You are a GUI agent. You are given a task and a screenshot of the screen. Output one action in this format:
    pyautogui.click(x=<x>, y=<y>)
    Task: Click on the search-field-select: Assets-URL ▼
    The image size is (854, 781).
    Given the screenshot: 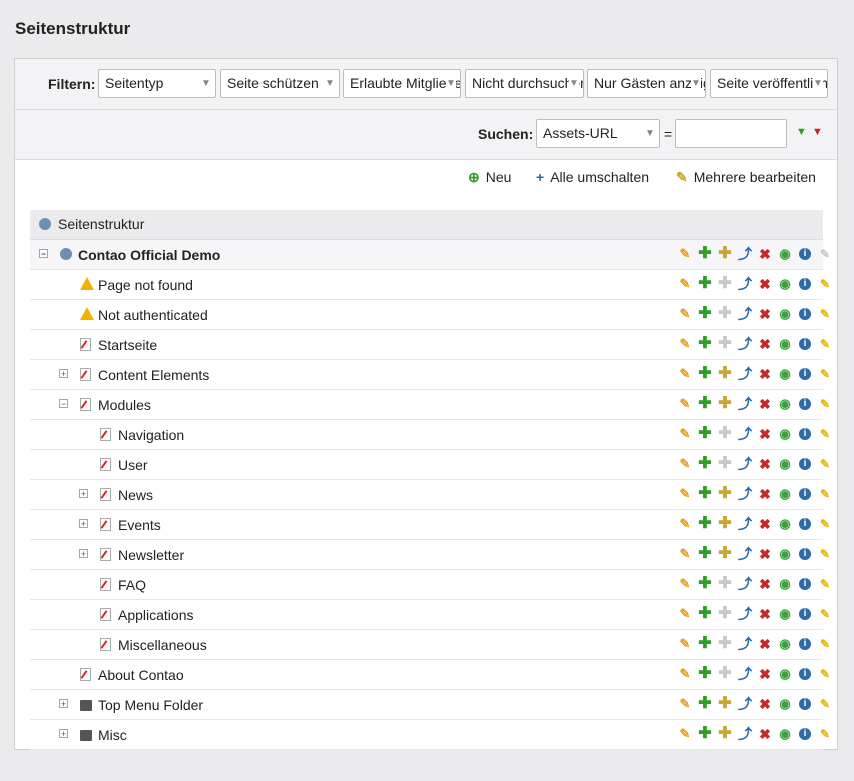 What is the action you would take?
    pyautogui.click(x=598, y=133)
    